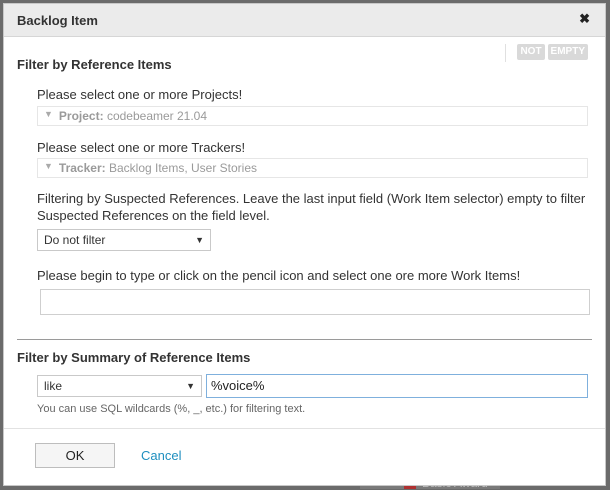 The image size is (610, 490). I want to click on toggle-divider, so click(505, 53).